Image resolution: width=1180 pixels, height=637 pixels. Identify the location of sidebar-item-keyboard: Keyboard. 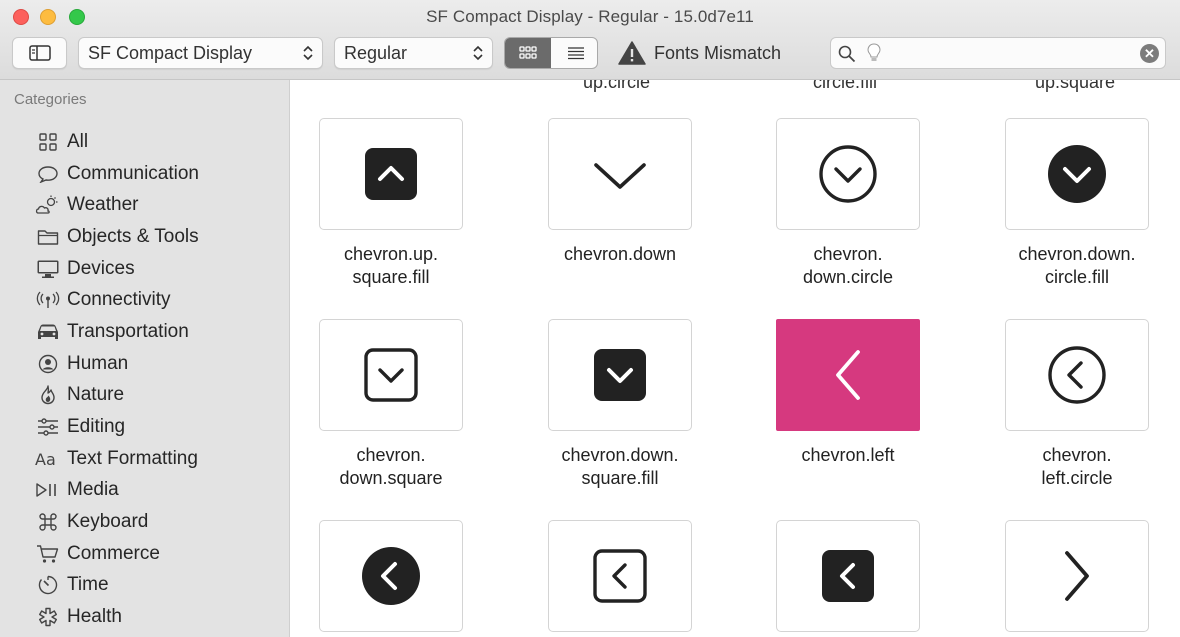
(117, 522).